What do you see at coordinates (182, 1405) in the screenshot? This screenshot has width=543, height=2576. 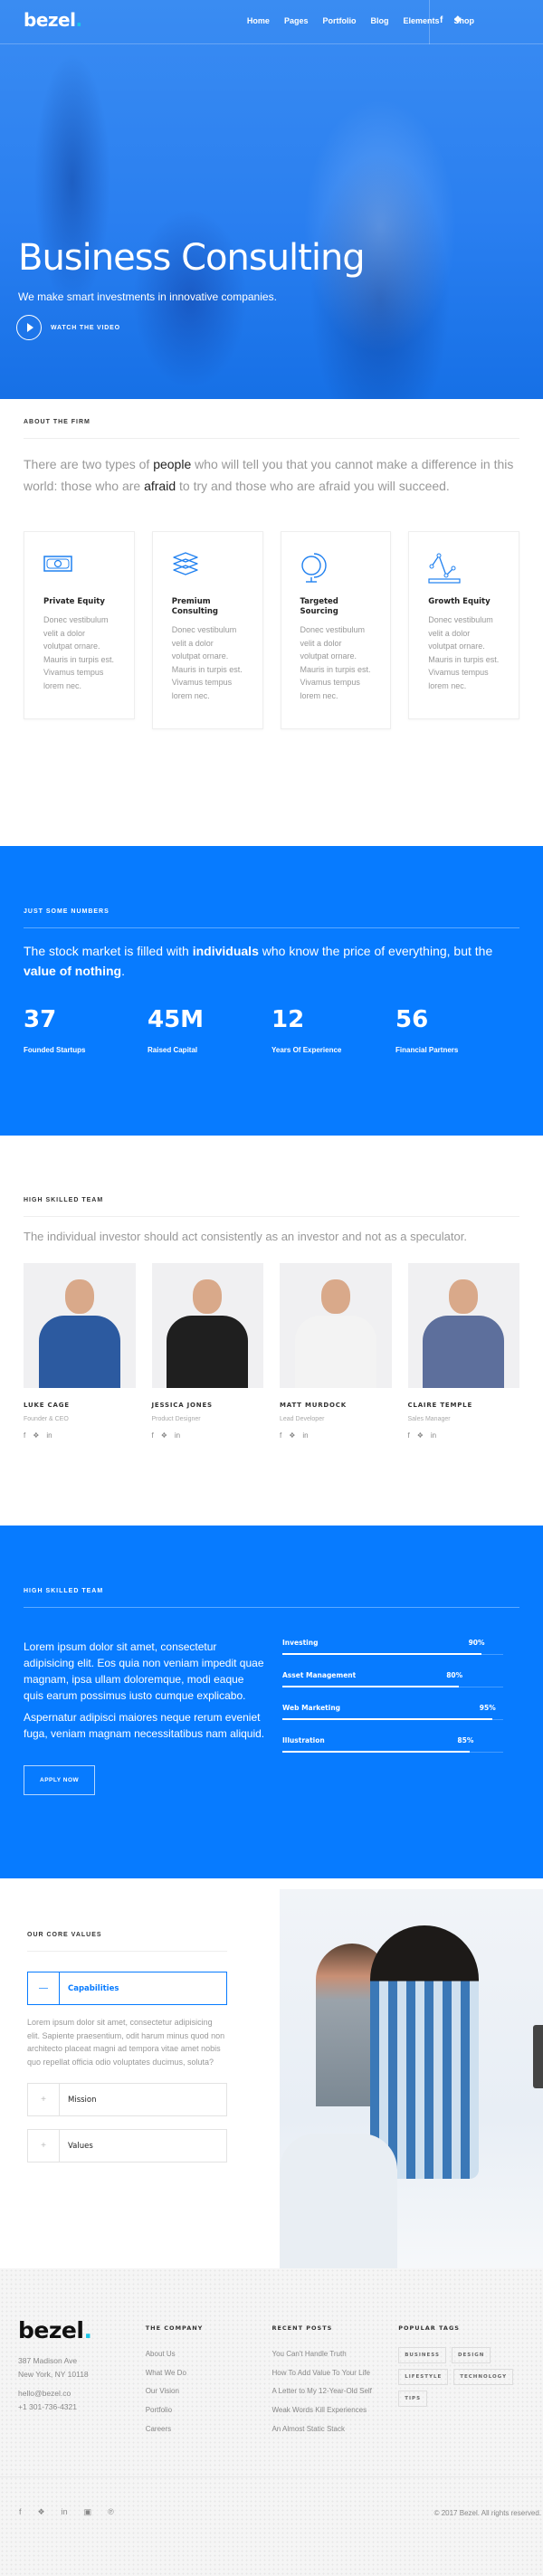 I see `member-name: JESSICA JONES` at bounding box center [182, 1405].